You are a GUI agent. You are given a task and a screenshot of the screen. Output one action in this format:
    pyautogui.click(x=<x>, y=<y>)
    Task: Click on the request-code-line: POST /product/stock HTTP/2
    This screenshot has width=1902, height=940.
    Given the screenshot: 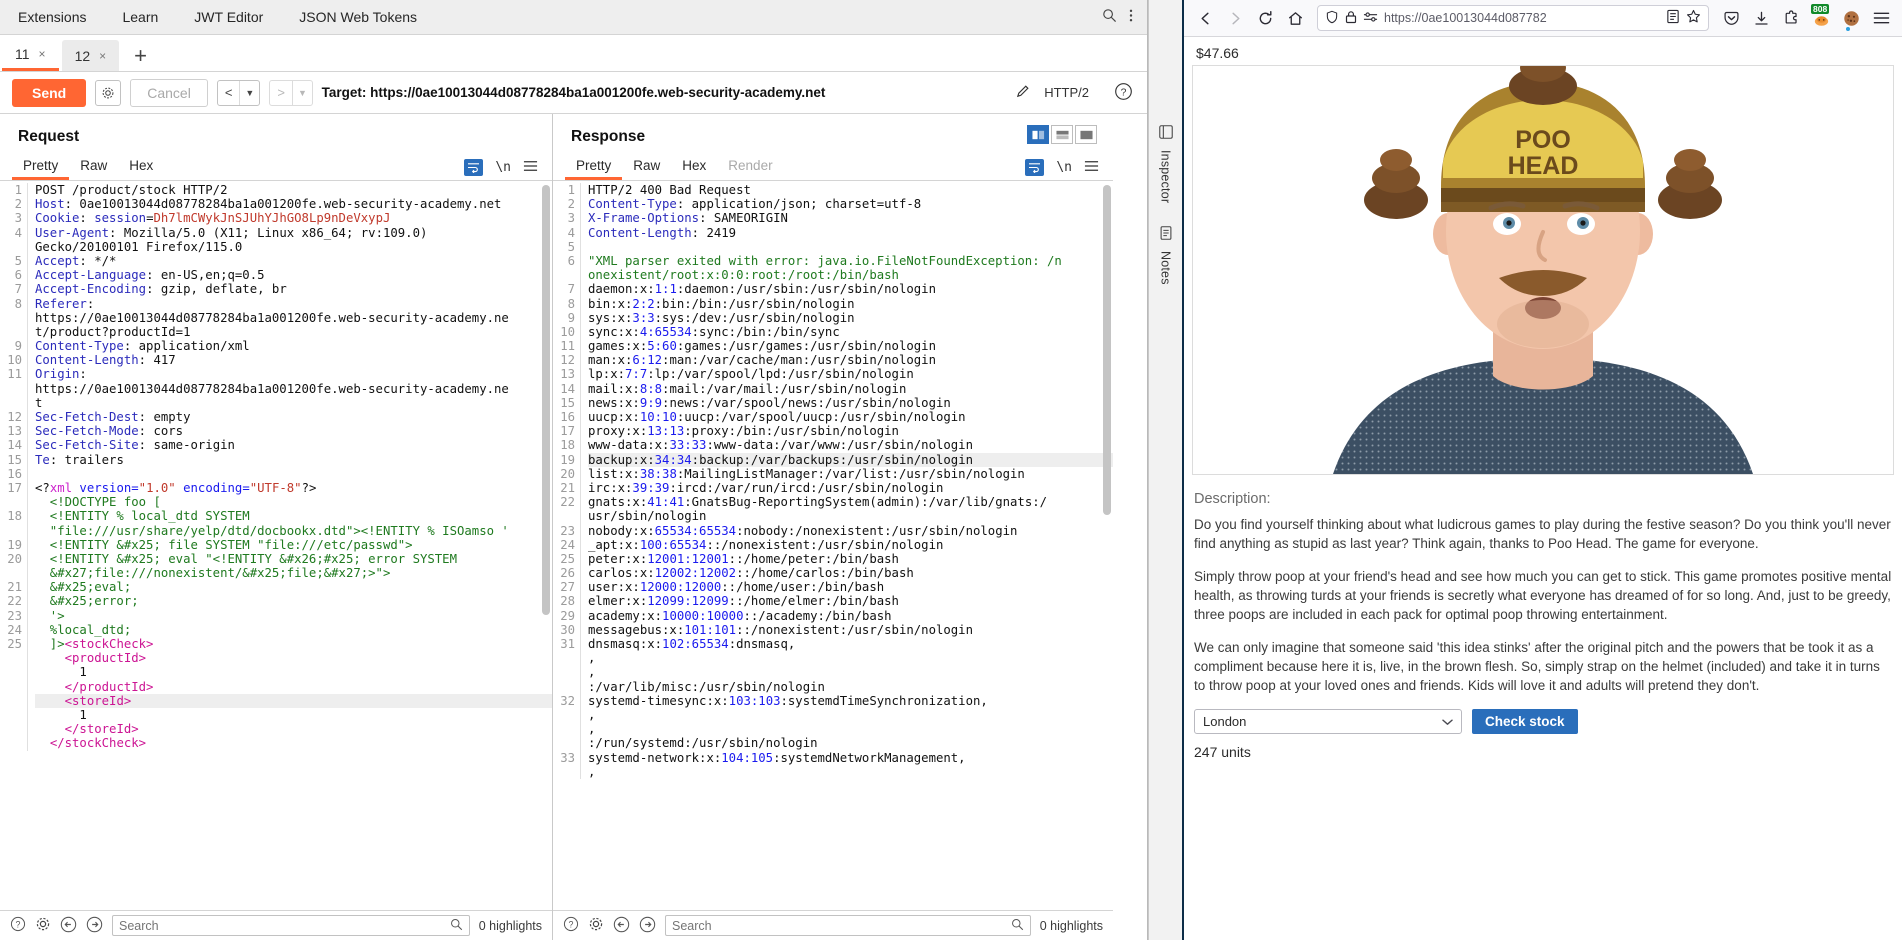 What is the action you would take?
    pyautogui.click(x=293, y=190)
    